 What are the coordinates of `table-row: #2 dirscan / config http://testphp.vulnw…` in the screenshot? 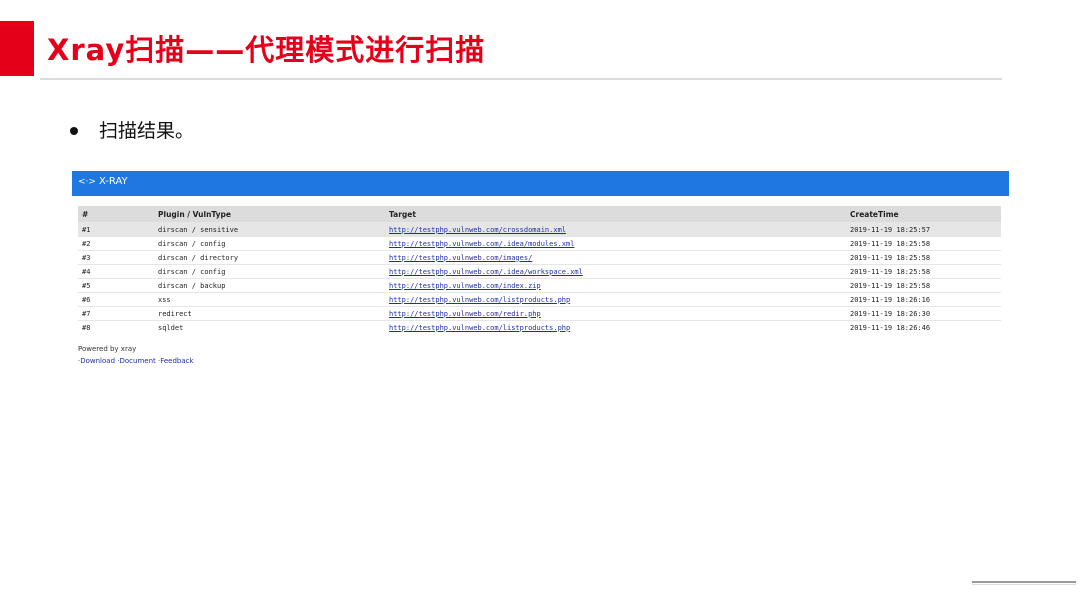 It's located at (539, 243).